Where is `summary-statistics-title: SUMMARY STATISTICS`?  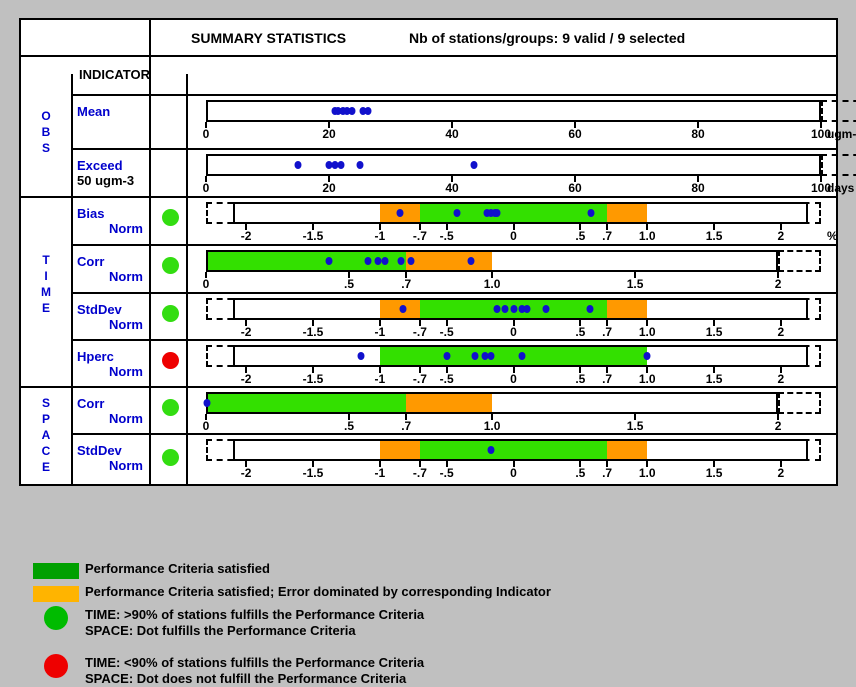 summary-statistics-title: SUMMARY STATISTICS is located at coordinates (269, 38).